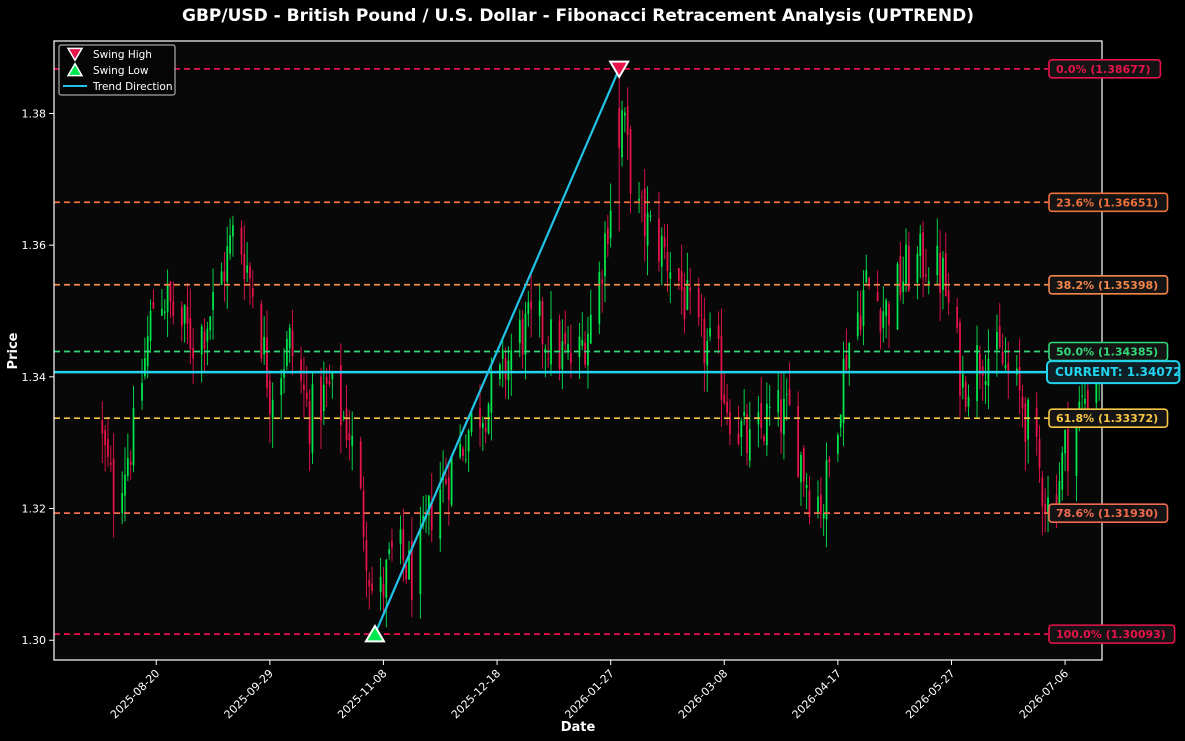  I want to click on y-tick-label: 1.30, so click(34, 640).